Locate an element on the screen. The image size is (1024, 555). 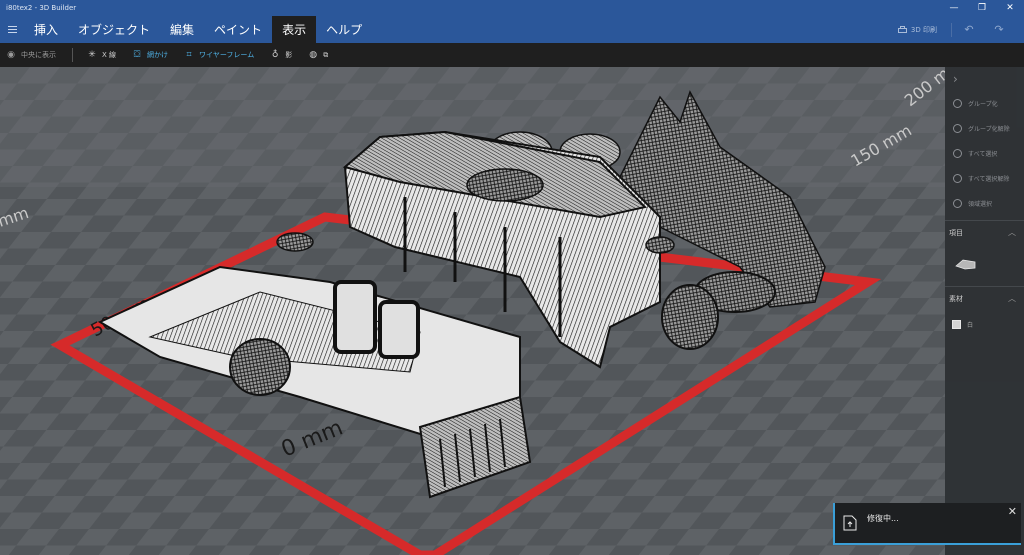
region-select-icon is located at coordinates (957, 203).